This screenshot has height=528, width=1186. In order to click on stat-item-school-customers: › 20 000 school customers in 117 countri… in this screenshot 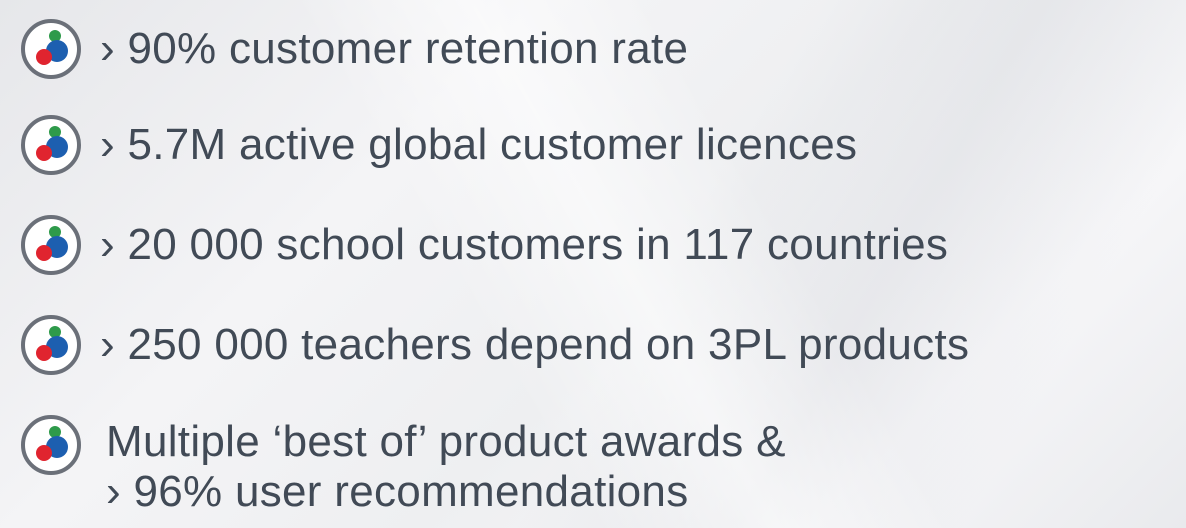, I will do `click(484, 245)`.